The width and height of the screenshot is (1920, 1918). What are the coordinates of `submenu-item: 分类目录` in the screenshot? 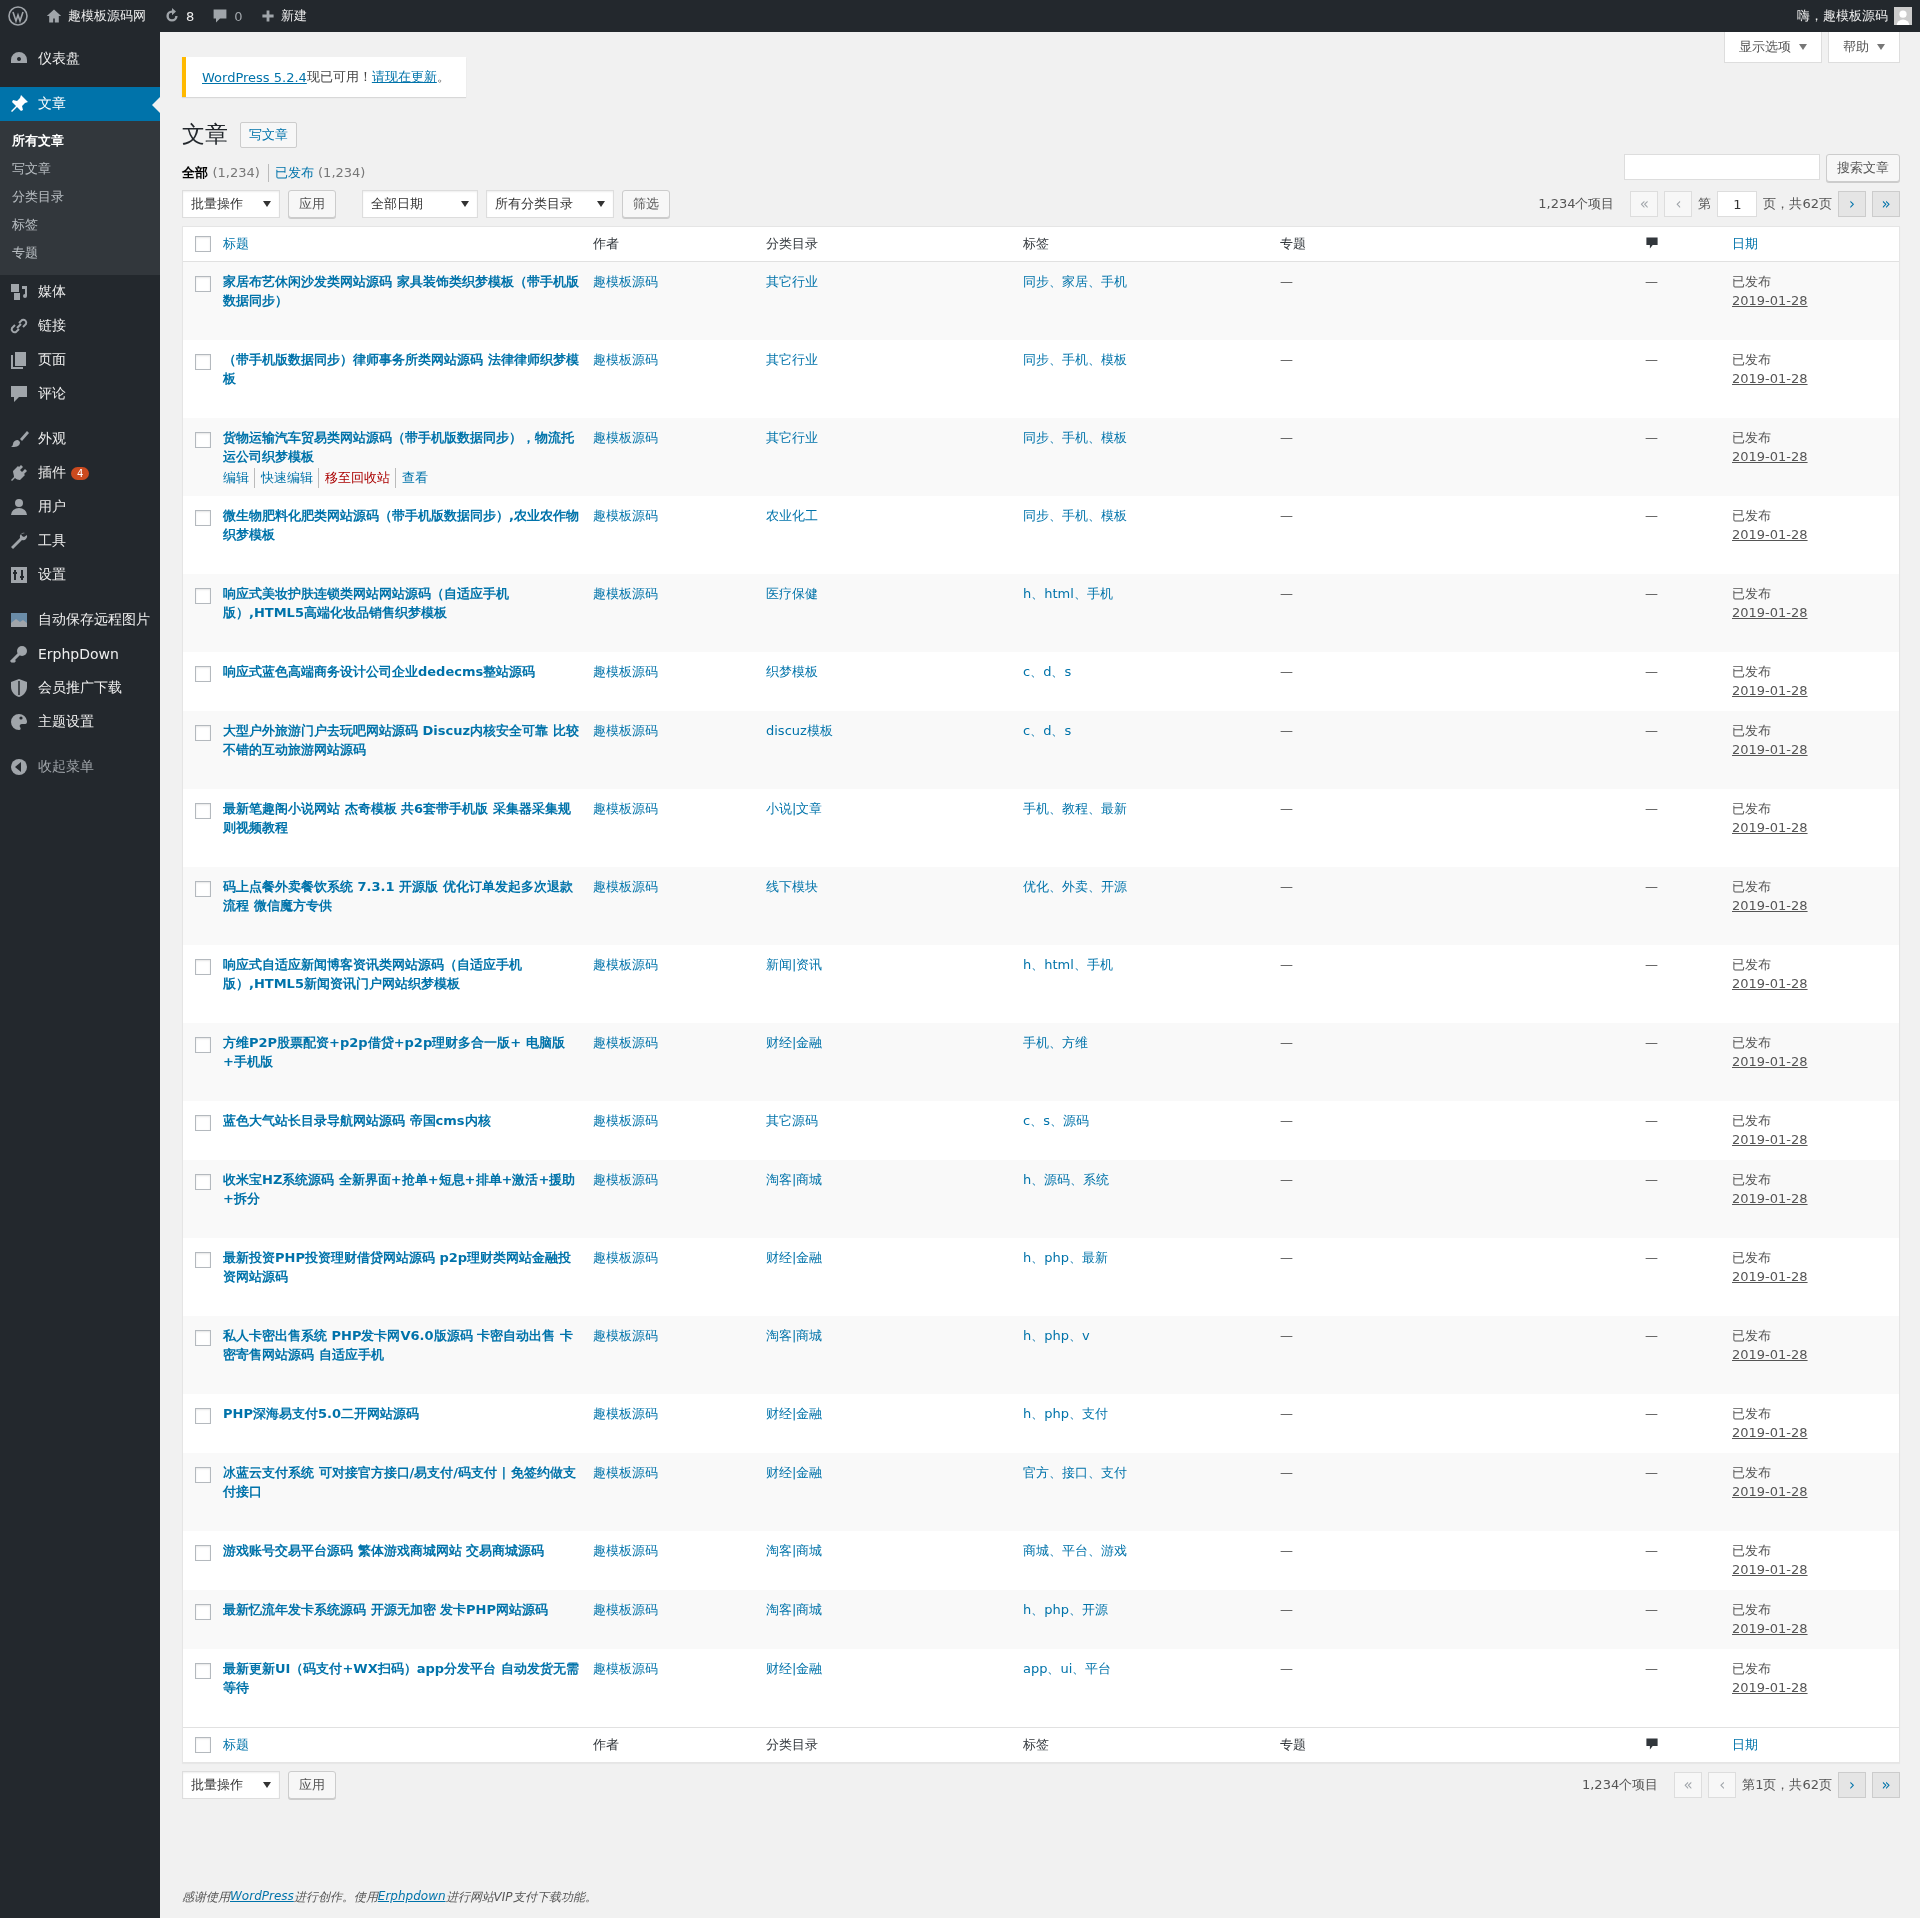 It's located at (80, 197).